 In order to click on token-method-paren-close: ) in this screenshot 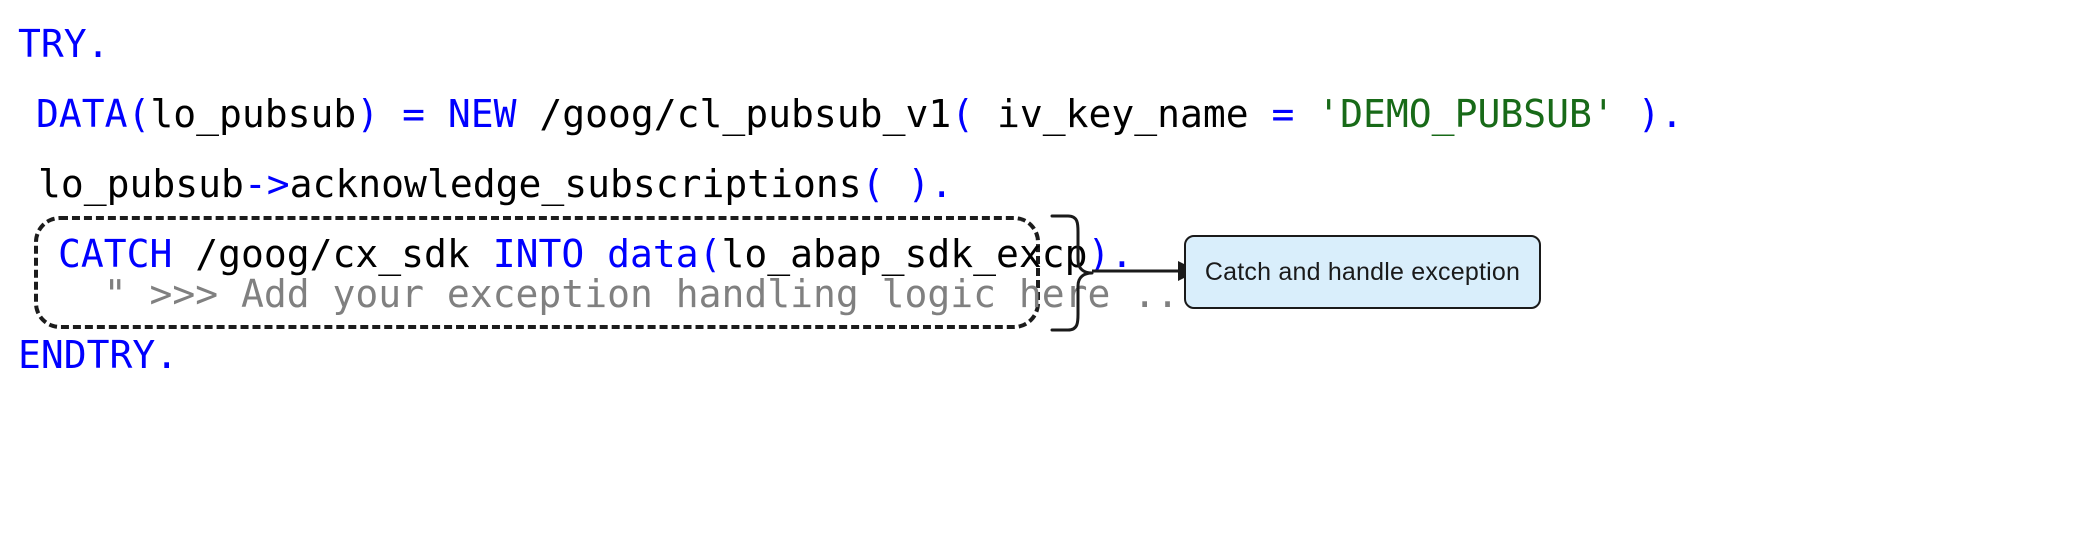, I will do `click(919, 184)`.